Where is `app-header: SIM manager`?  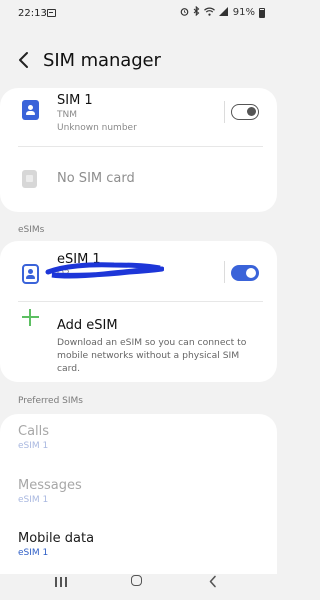 app-header: SIM manager is located at coordinates (138, 60).